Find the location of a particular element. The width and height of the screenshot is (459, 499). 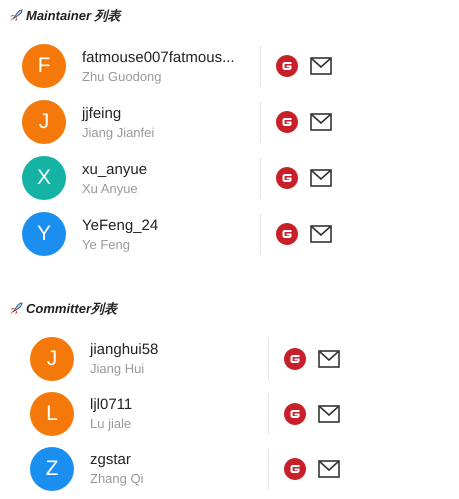

username: YeFeng_24 is located at coordinates (121, 225).